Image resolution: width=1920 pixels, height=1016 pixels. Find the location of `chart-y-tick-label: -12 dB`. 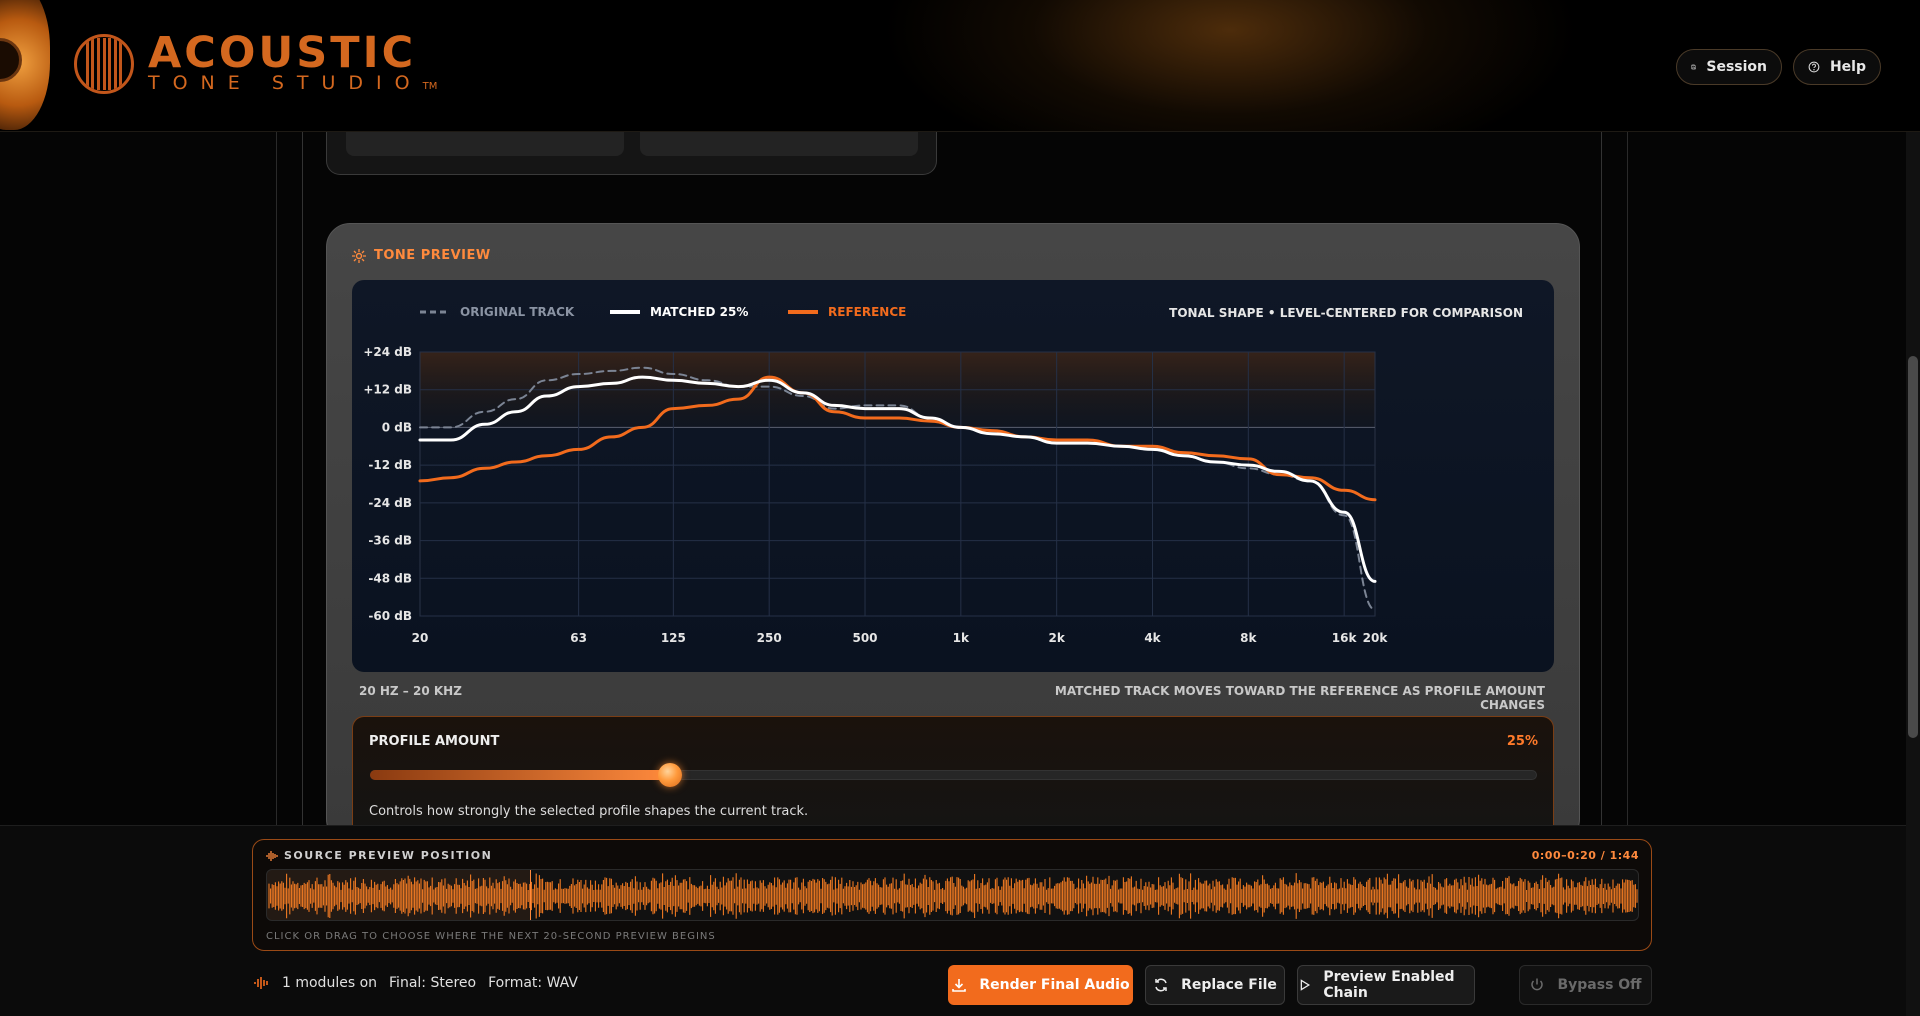

chart-y-tick-label: -12 dB is located at coordinates (390, 465).